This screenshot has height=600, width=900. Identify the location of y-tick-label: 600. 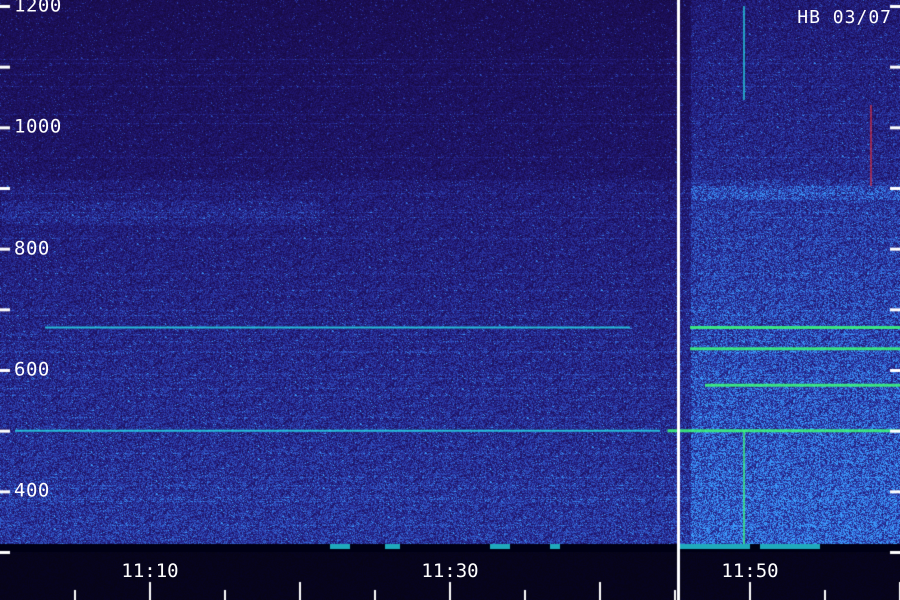
(32, 369).